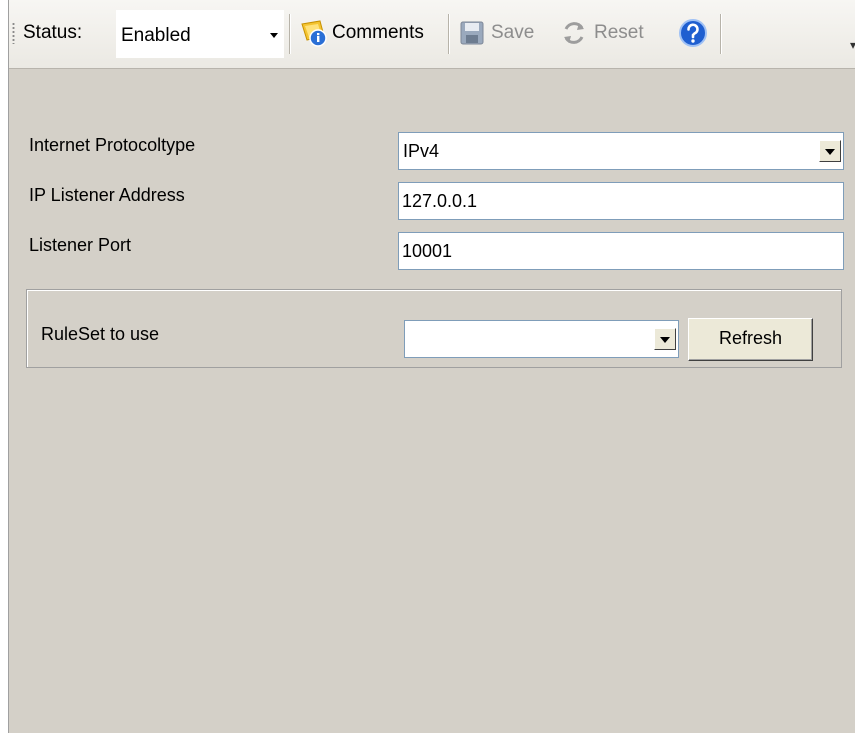 This screenshot has height=733, width=855. Describe the element at coordinates (107, 195) in the screenshot. I see `address-label: IP Listener Address` at that location.